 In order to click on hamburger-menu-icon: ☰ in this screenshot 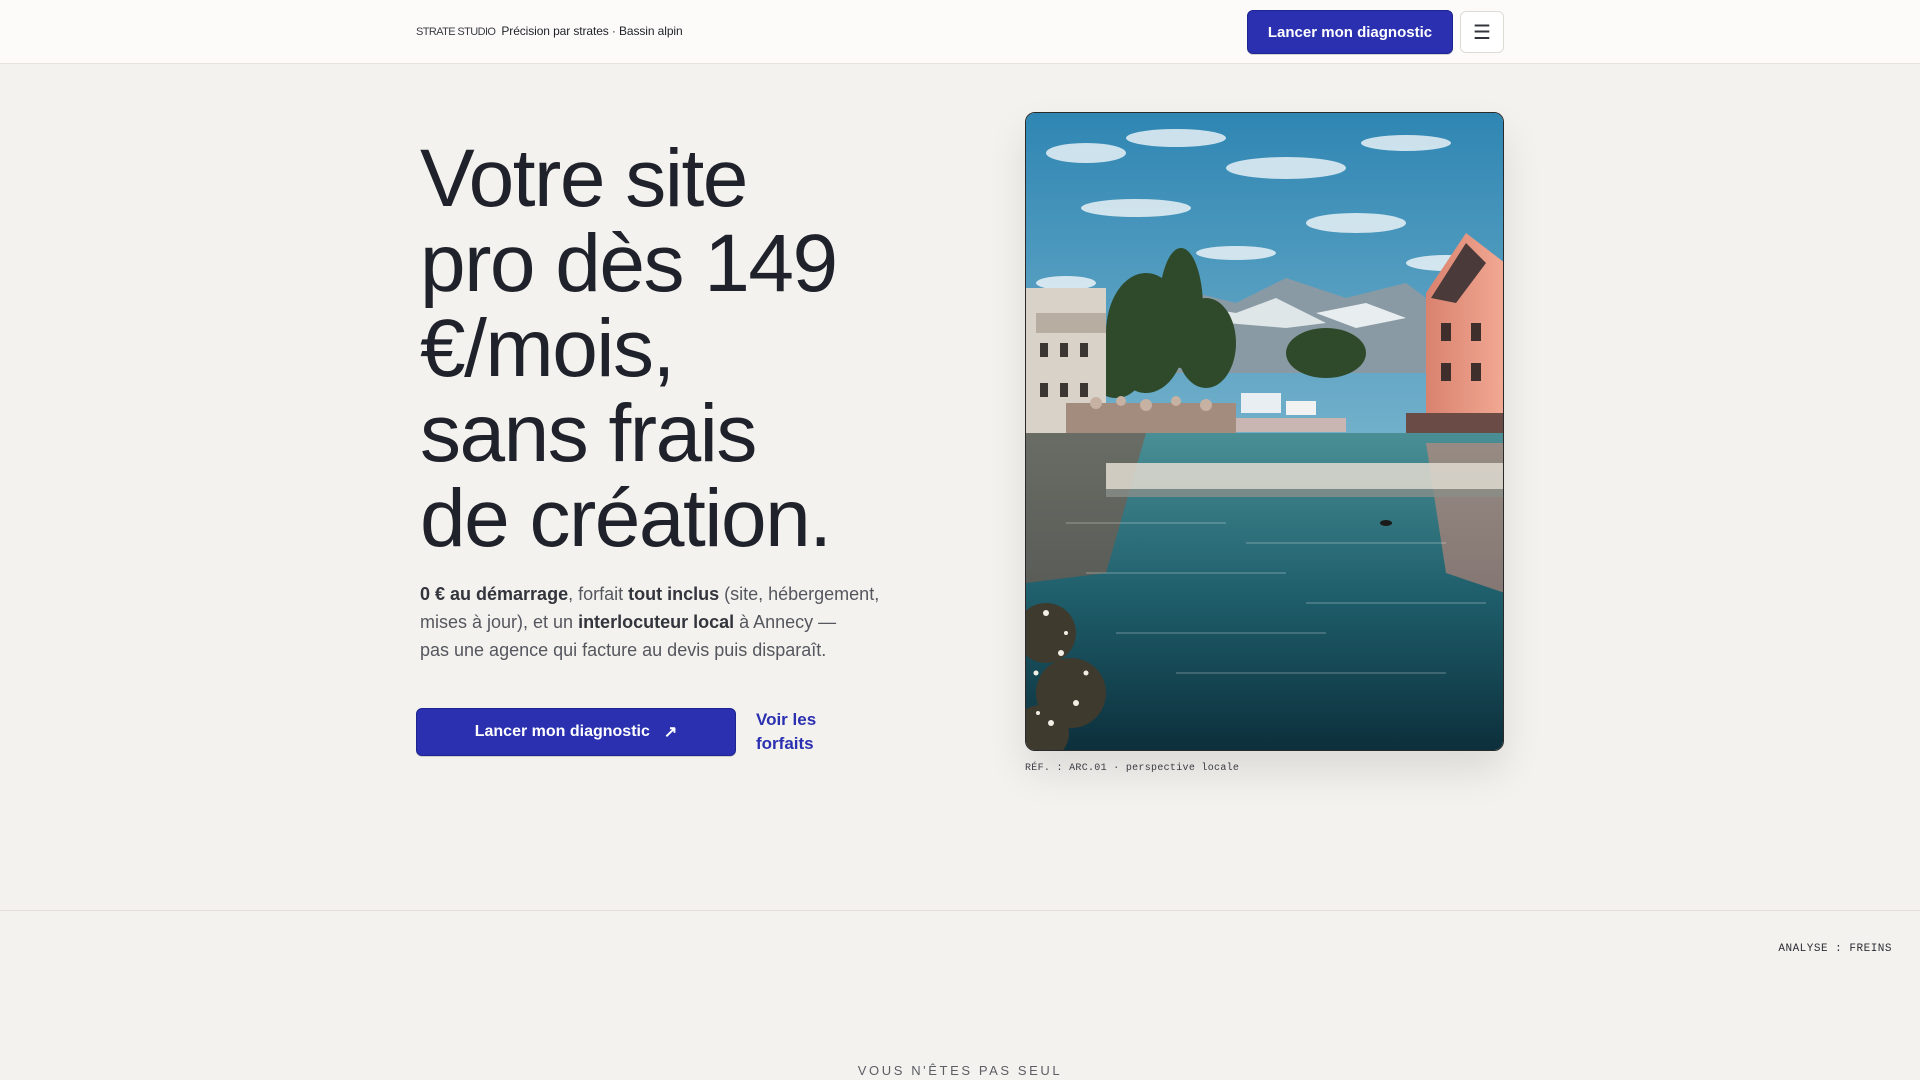, I will do `click(1482, 32)`.